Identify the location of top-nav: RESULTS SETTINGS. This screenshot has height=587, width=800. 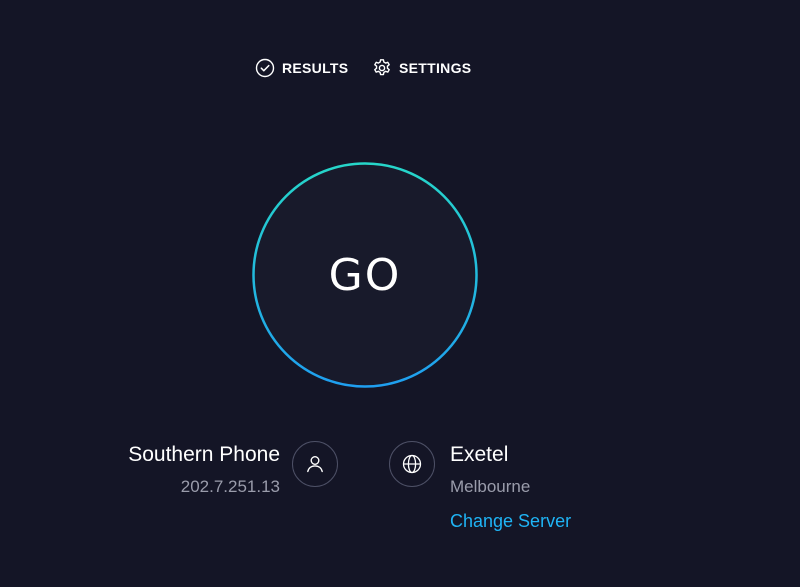
(400, 68).